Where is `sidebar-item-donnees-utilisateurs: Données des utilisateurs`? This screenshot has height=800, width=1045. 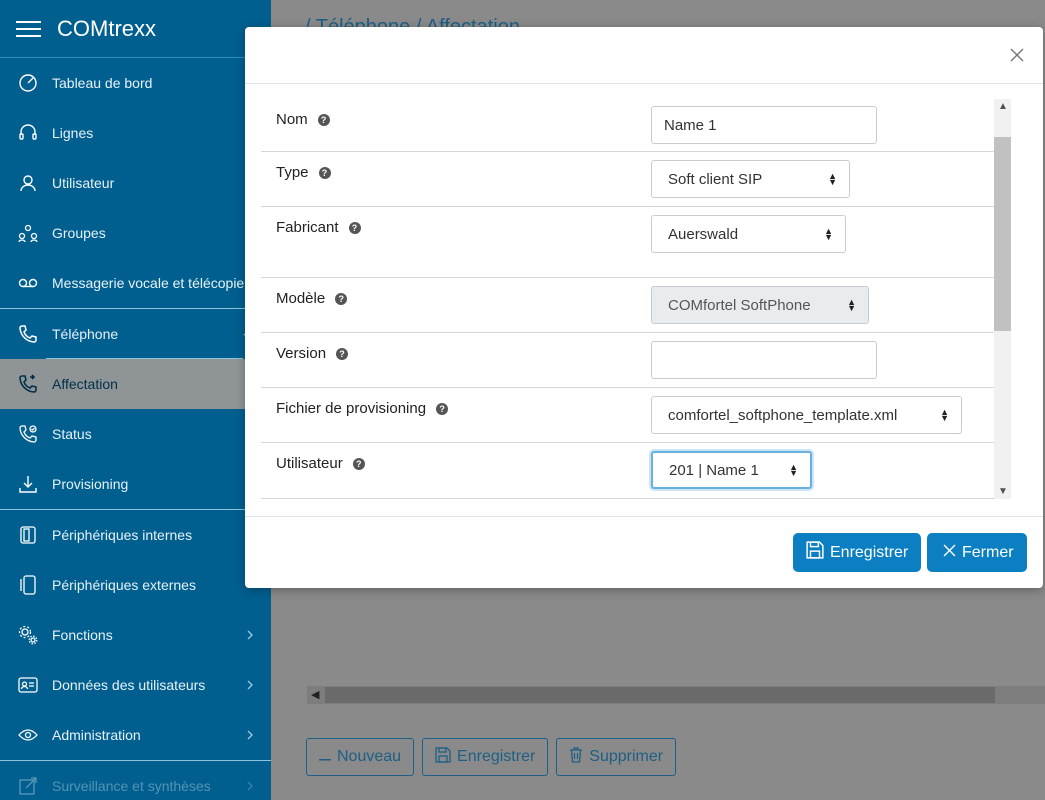
sidebar-item-donnees-utilisateurs: Données des utilisateurs is located at coordinates (135, 685).